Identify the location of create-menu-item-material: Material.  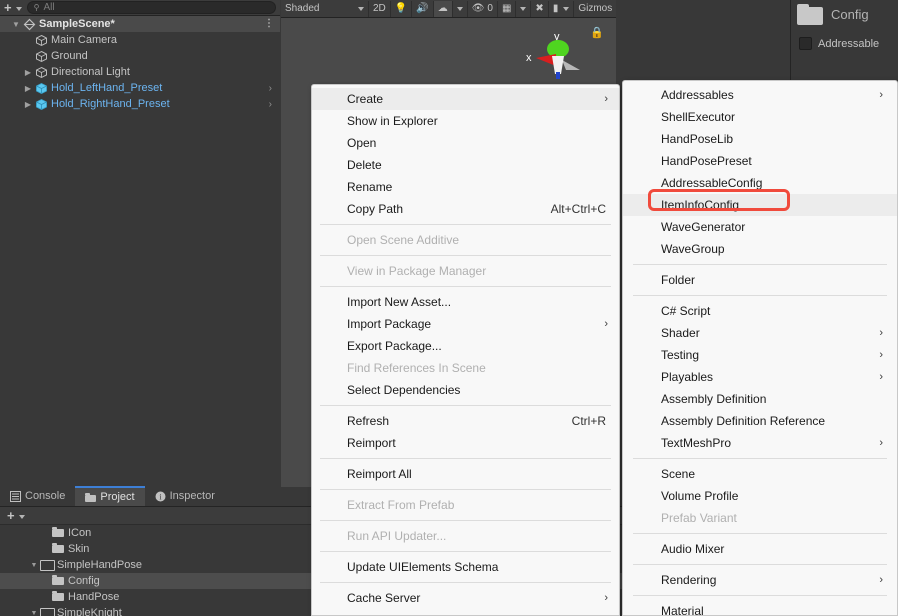
(760, 607).